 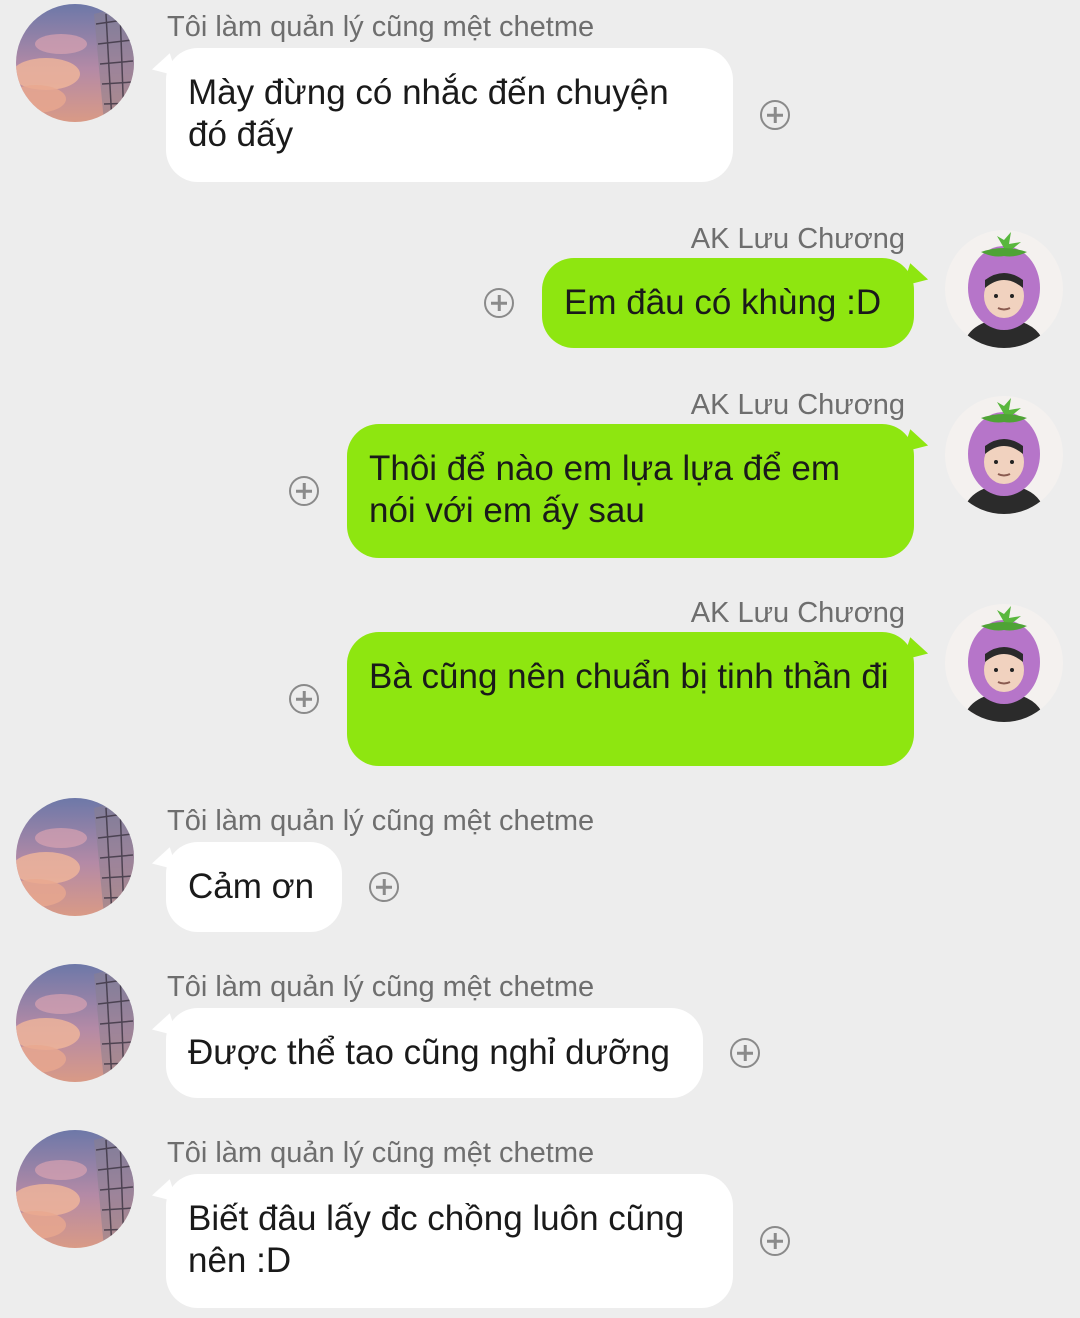 What do you see at coordinates (436, 1239) in the screenshot?
I see `message-text: Biết đâu lấy đc chồng luôn cũng nên :D` at bounding box center [436, 1239].